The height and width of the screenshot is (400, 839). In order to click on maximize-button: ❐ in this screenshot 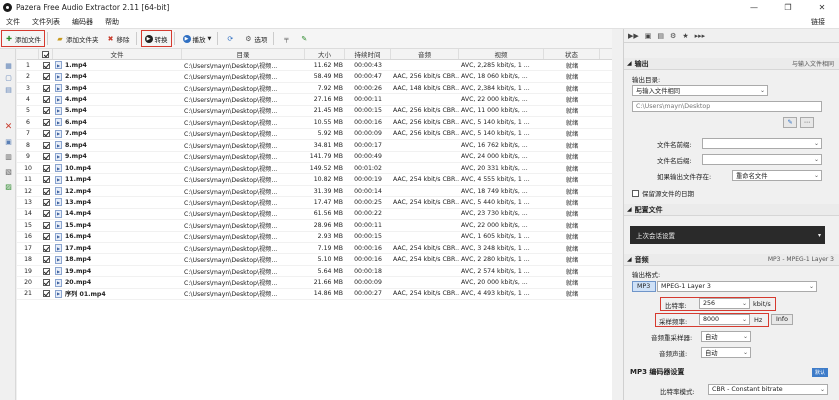, I will do `click(788, 7)`.